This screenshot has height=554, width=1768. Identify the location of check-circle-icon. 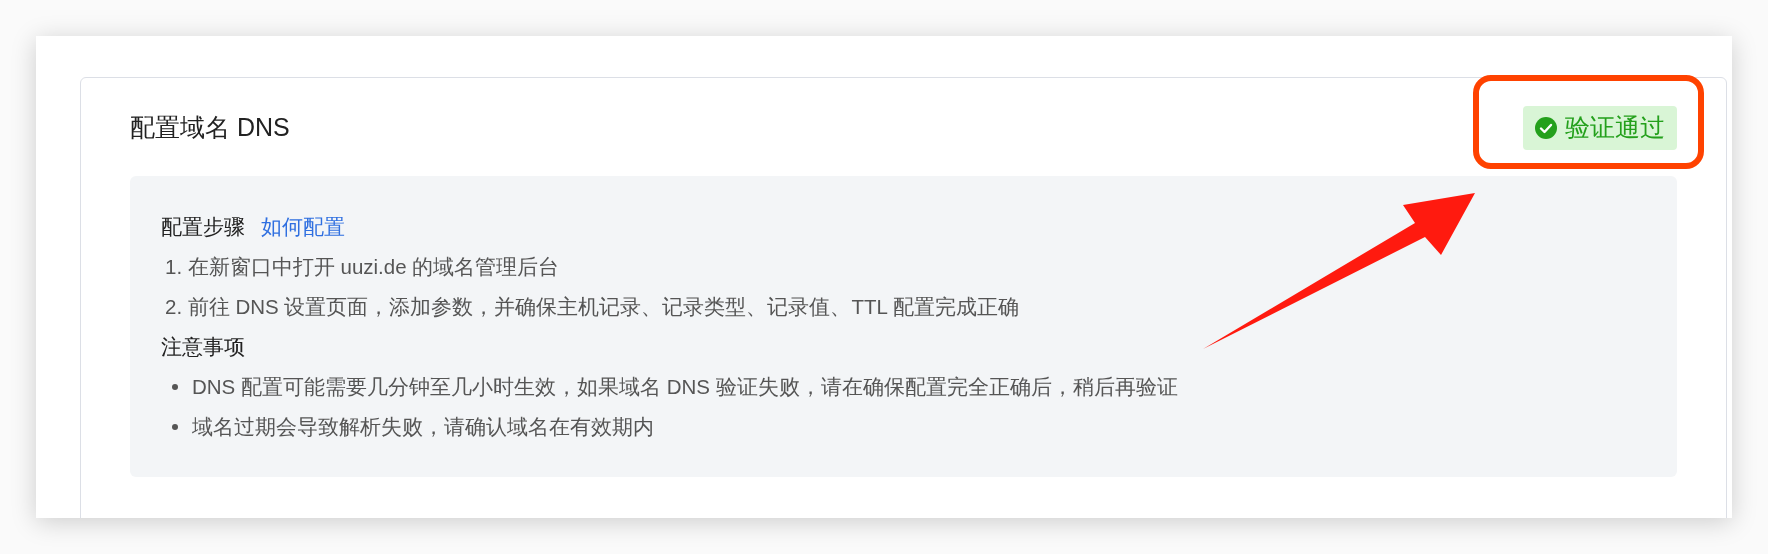
(1546, 128).